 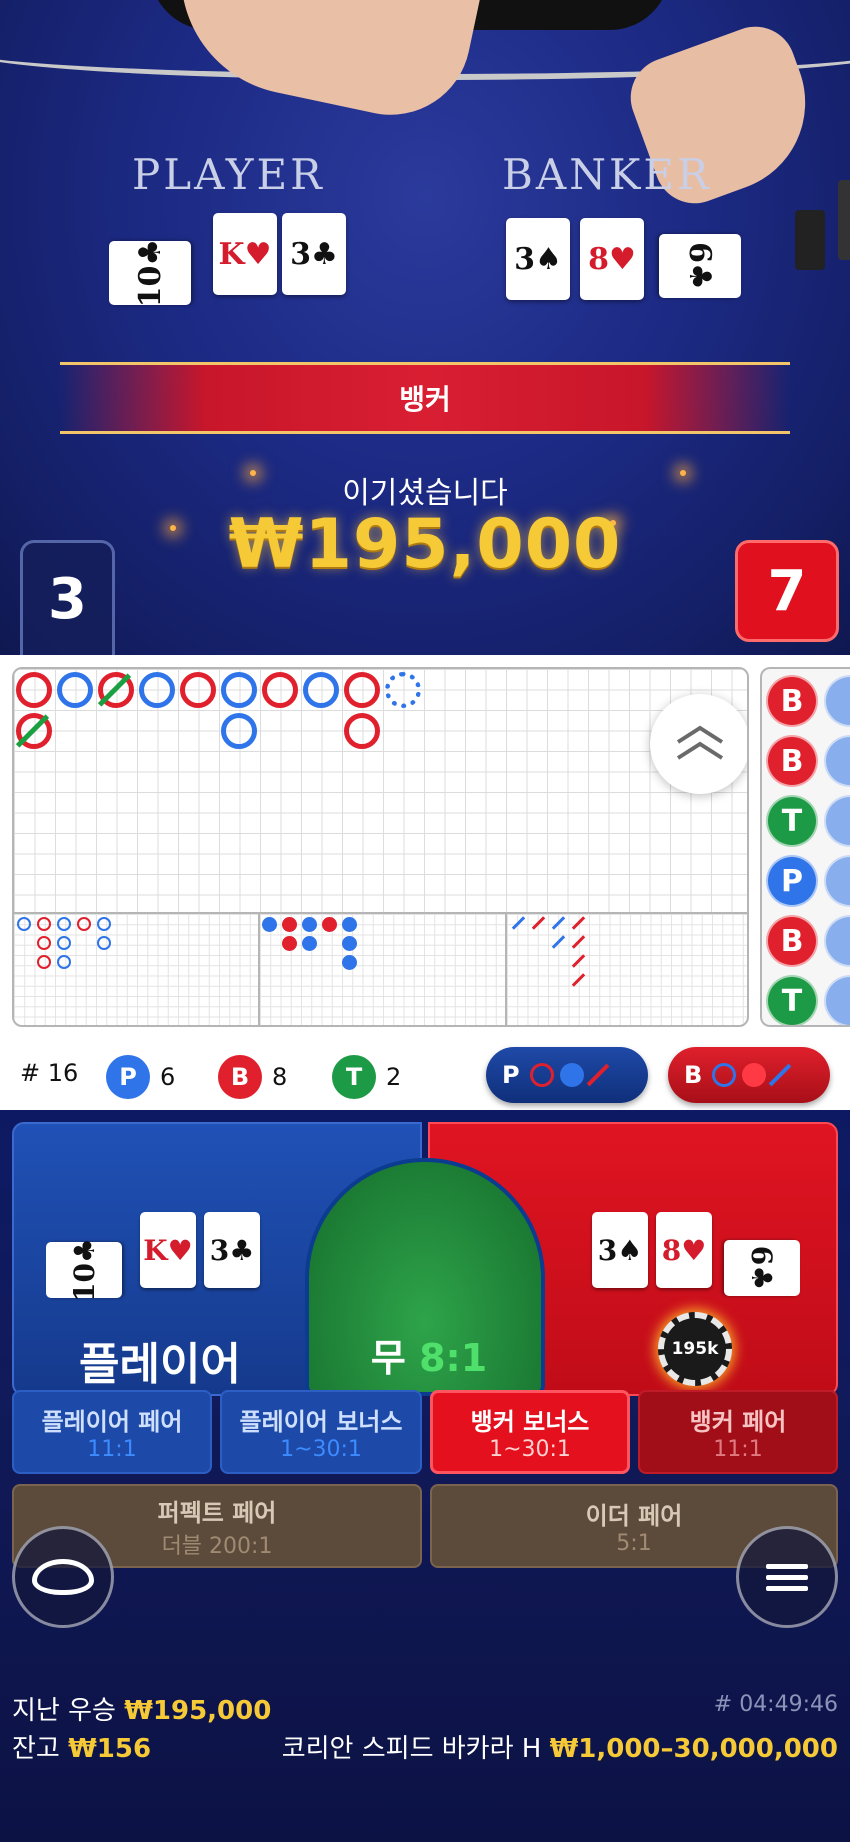 I want to click on predict-dot-icon, so click(x=571, y=1075).